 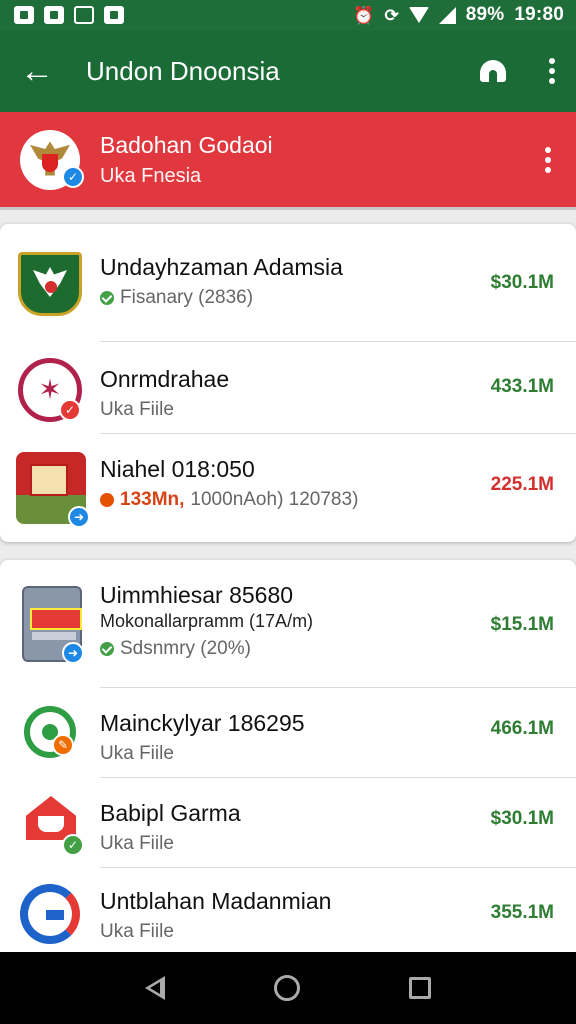 What do you see at coordinates (165, 379) in the screenshot?
I see `item-title: Onrmdrahae` at bounding box center [165, 379].